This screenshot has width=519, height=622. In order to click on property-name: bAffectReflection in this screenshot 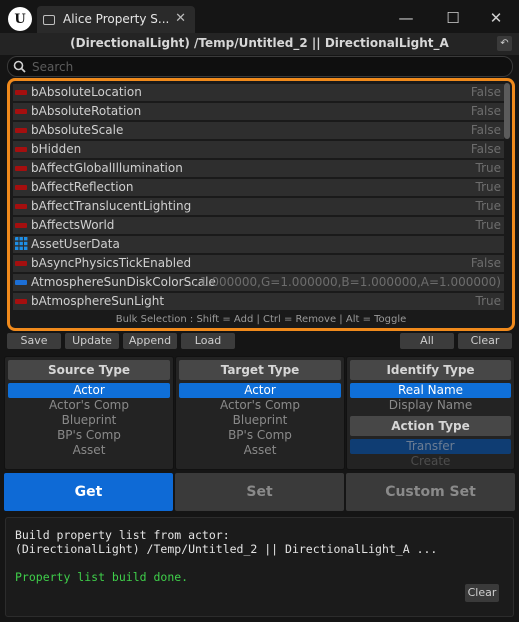, I will do `click(82, 187)`.